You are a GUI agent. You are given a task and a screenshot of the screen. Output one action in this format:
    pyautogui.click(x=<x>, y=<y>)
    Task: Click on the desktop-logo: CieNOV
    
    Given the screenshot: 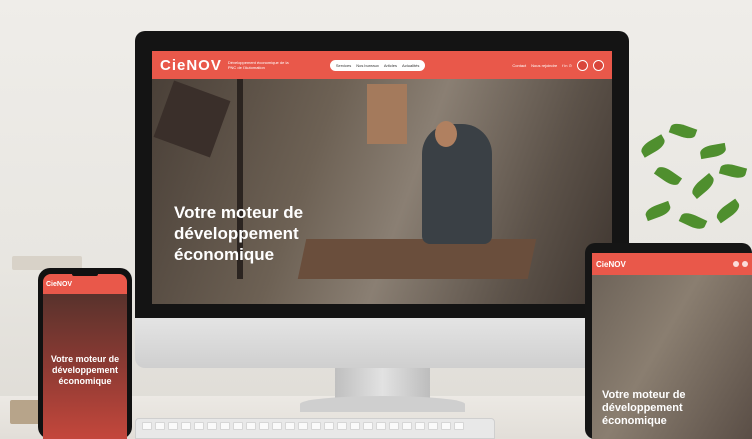 What is the action you would take?
    pyautogui.click(x=191, y=65)
    